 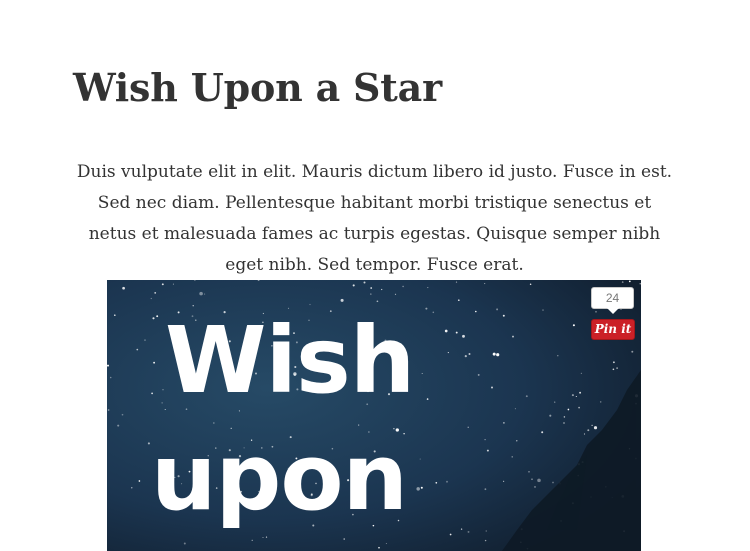 I want to click on hero-word-upon: upon, so click(x=279, y=477).